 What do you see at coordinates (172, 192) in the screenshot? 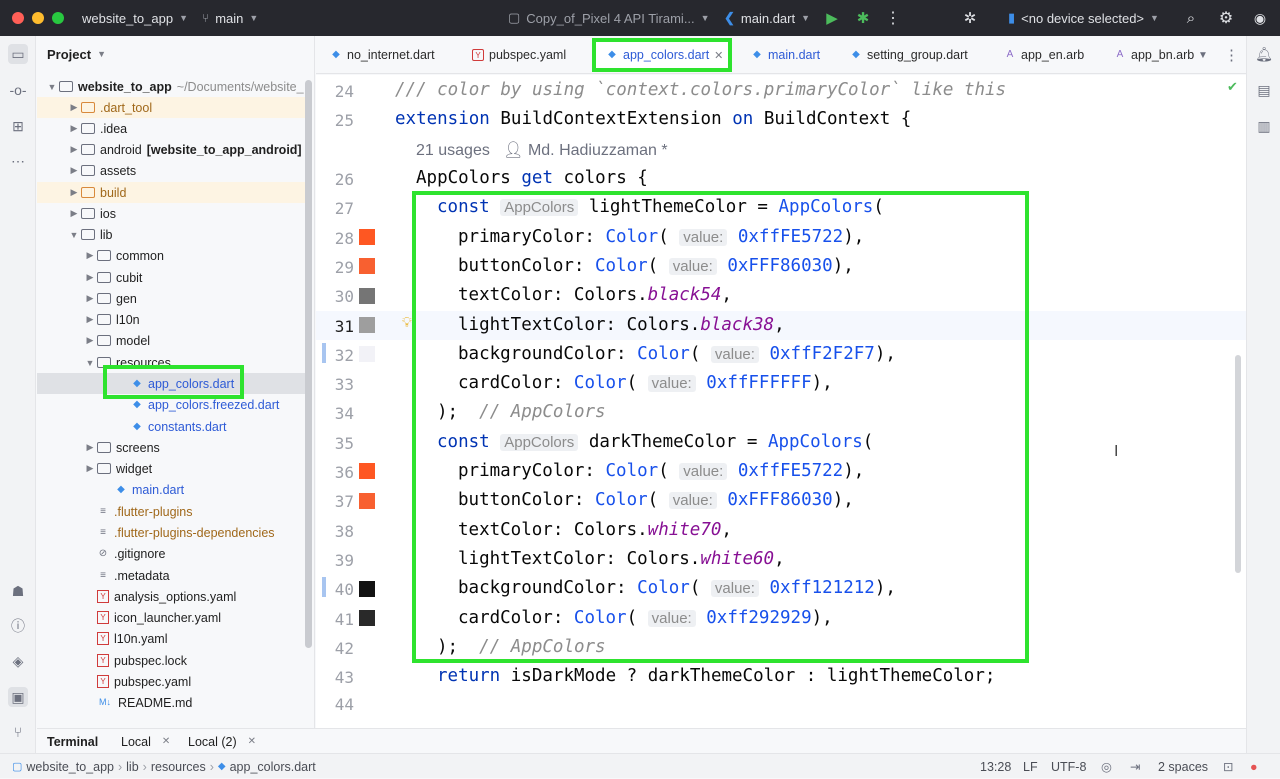
I see `tree-item-build: ▶ build` at bounding box center [172, 192].